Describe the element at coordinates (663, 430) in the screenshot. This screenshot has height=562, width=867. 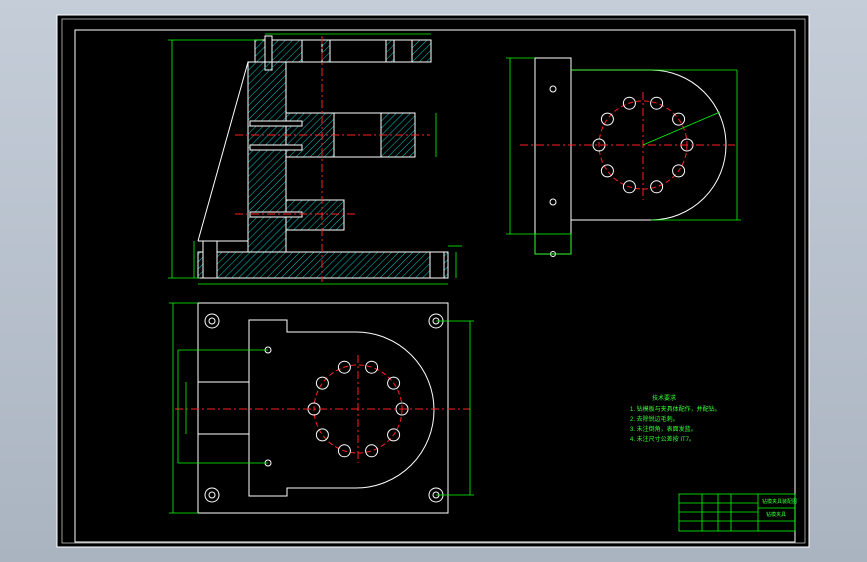
I see `note-line: 3. 未注倒角，表面发蓝。` at that location.